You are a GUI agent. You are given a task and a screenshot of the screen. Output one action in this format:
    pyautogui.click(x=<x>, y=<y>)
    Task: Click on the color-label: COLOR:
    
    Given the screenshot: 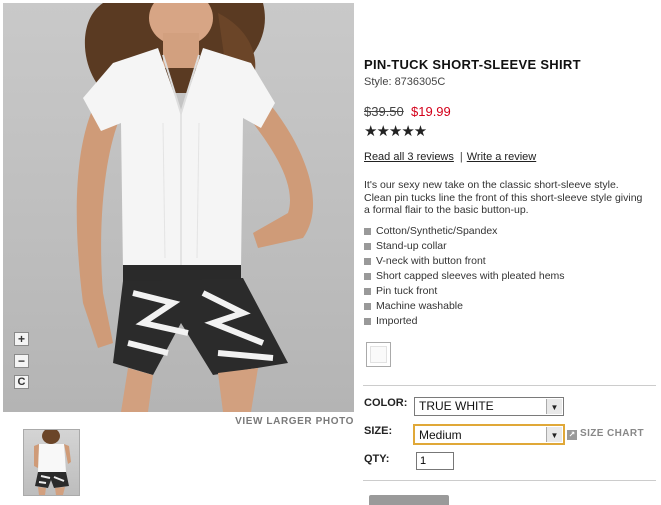 What is the action you would take?
    pyautogui.click(x=386, y=403)
    